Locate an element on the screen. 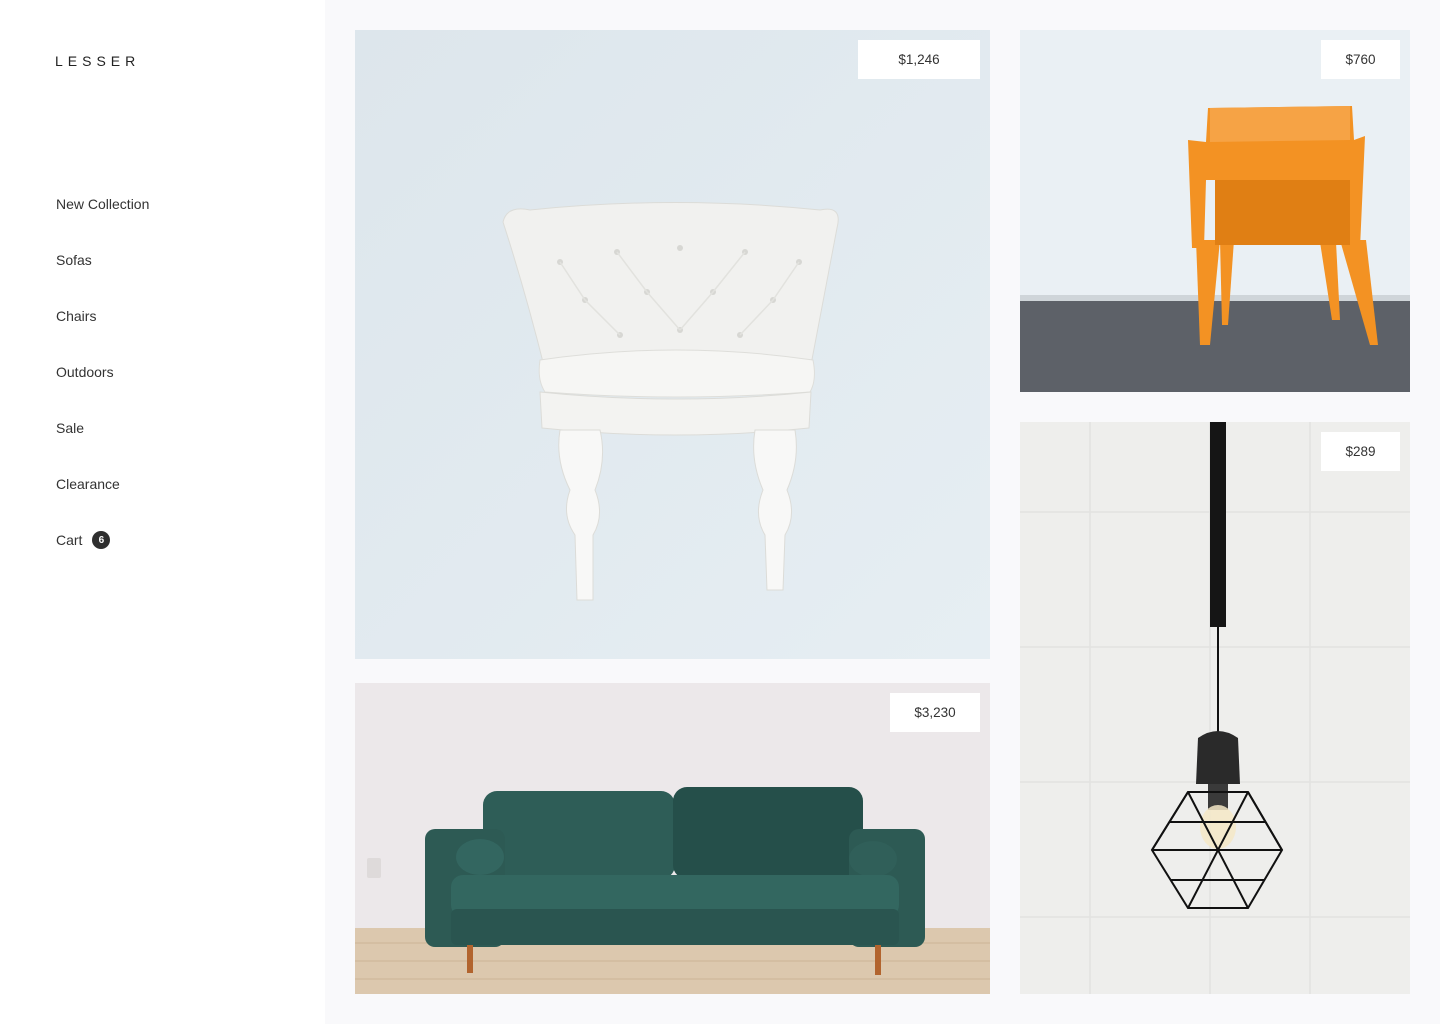 The image size is (1440, 1024). orange-chair-image is located at coordinates (1215, 211).